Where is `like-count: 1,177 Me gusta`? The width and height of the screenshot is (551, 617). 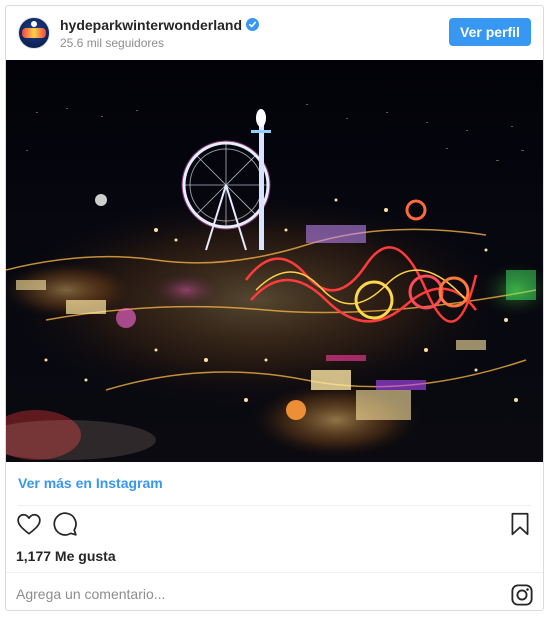 like-count: 1,177 Me gusta is located at coordinates (66, 556).